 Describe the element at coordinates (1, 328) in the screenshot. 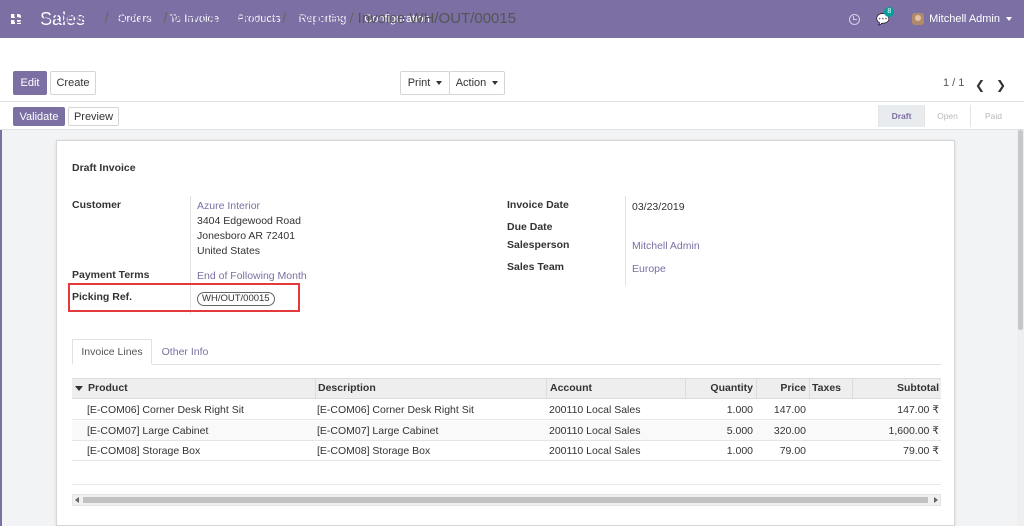

I see `left-edge` at that location.